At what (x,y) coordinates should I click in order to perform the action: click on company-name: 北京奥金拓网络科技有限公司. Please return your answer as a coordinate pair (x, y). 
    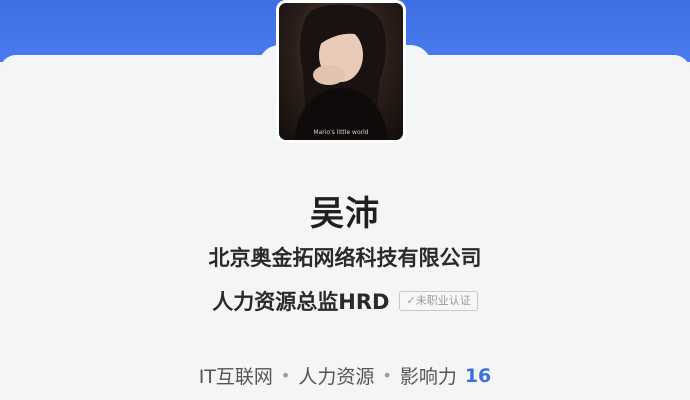
    Looking at the image, I should click on (345, 257).